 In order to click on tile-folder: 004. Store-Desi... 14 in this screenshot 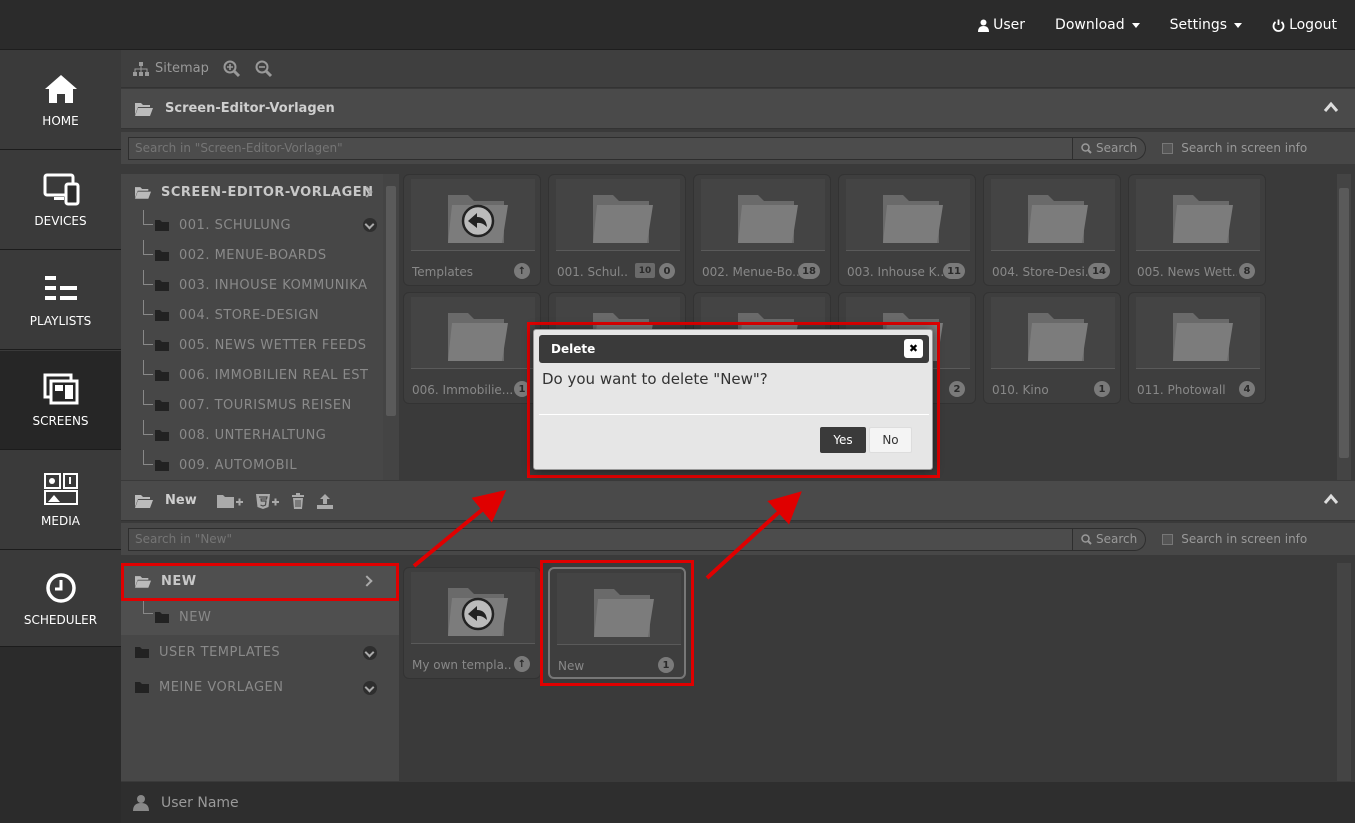, I will do `click(1052, 230)`.